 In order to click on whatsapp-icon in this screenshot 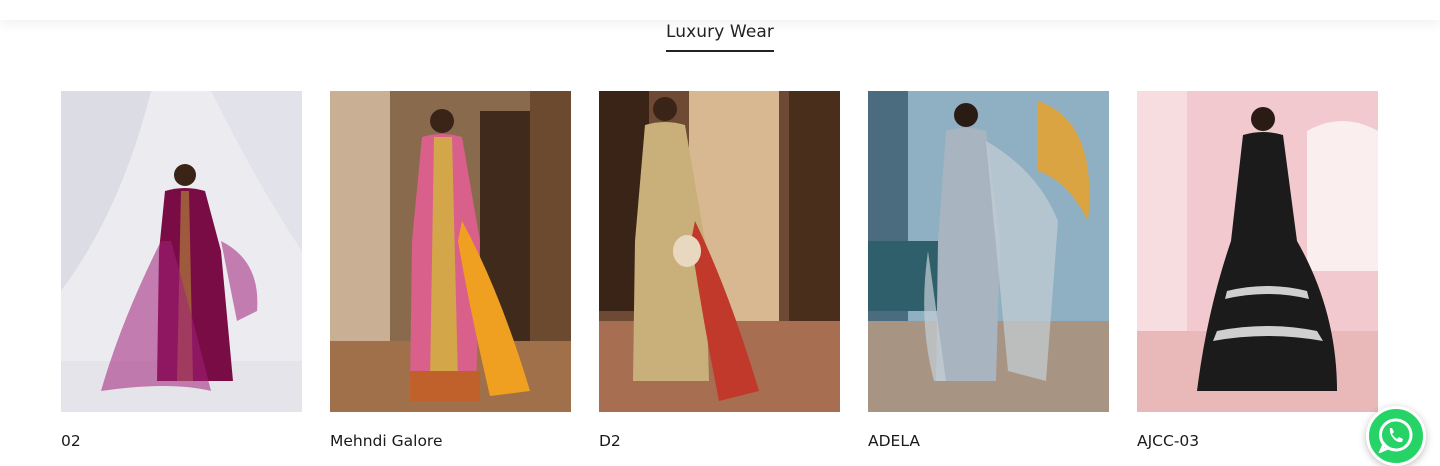, I will do `click(1395, 435)`.